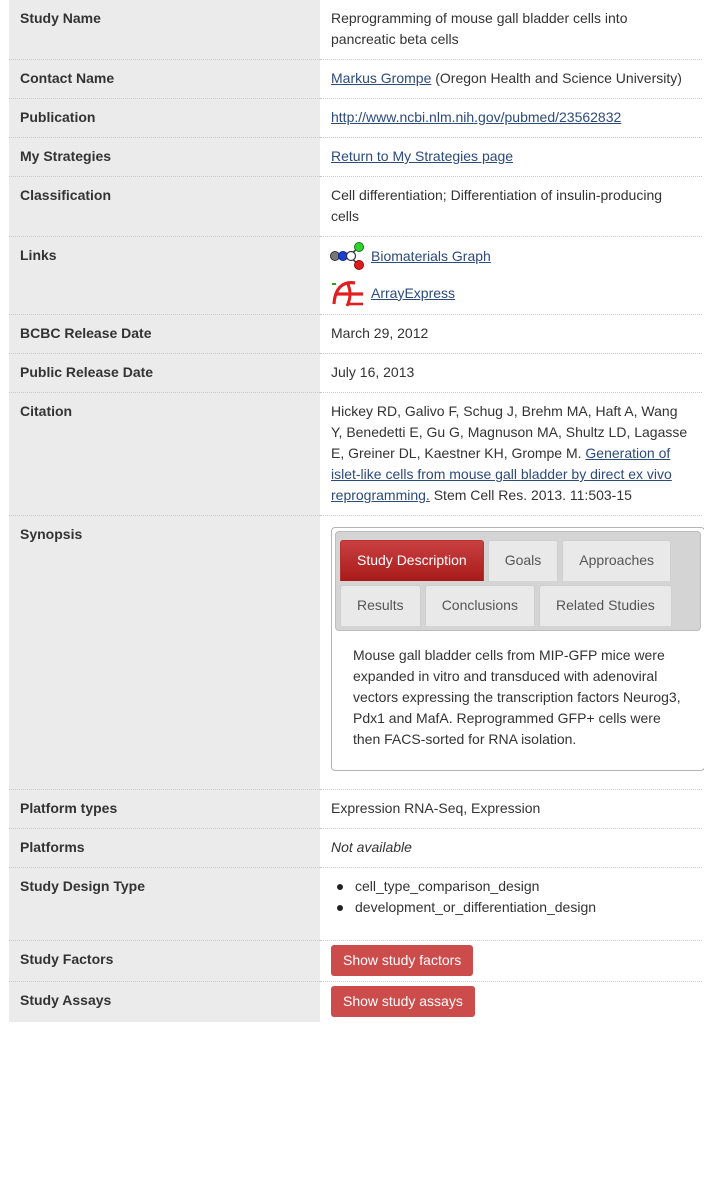  I want to click on tab-related-studies: Related Studies, so click(605, 605).